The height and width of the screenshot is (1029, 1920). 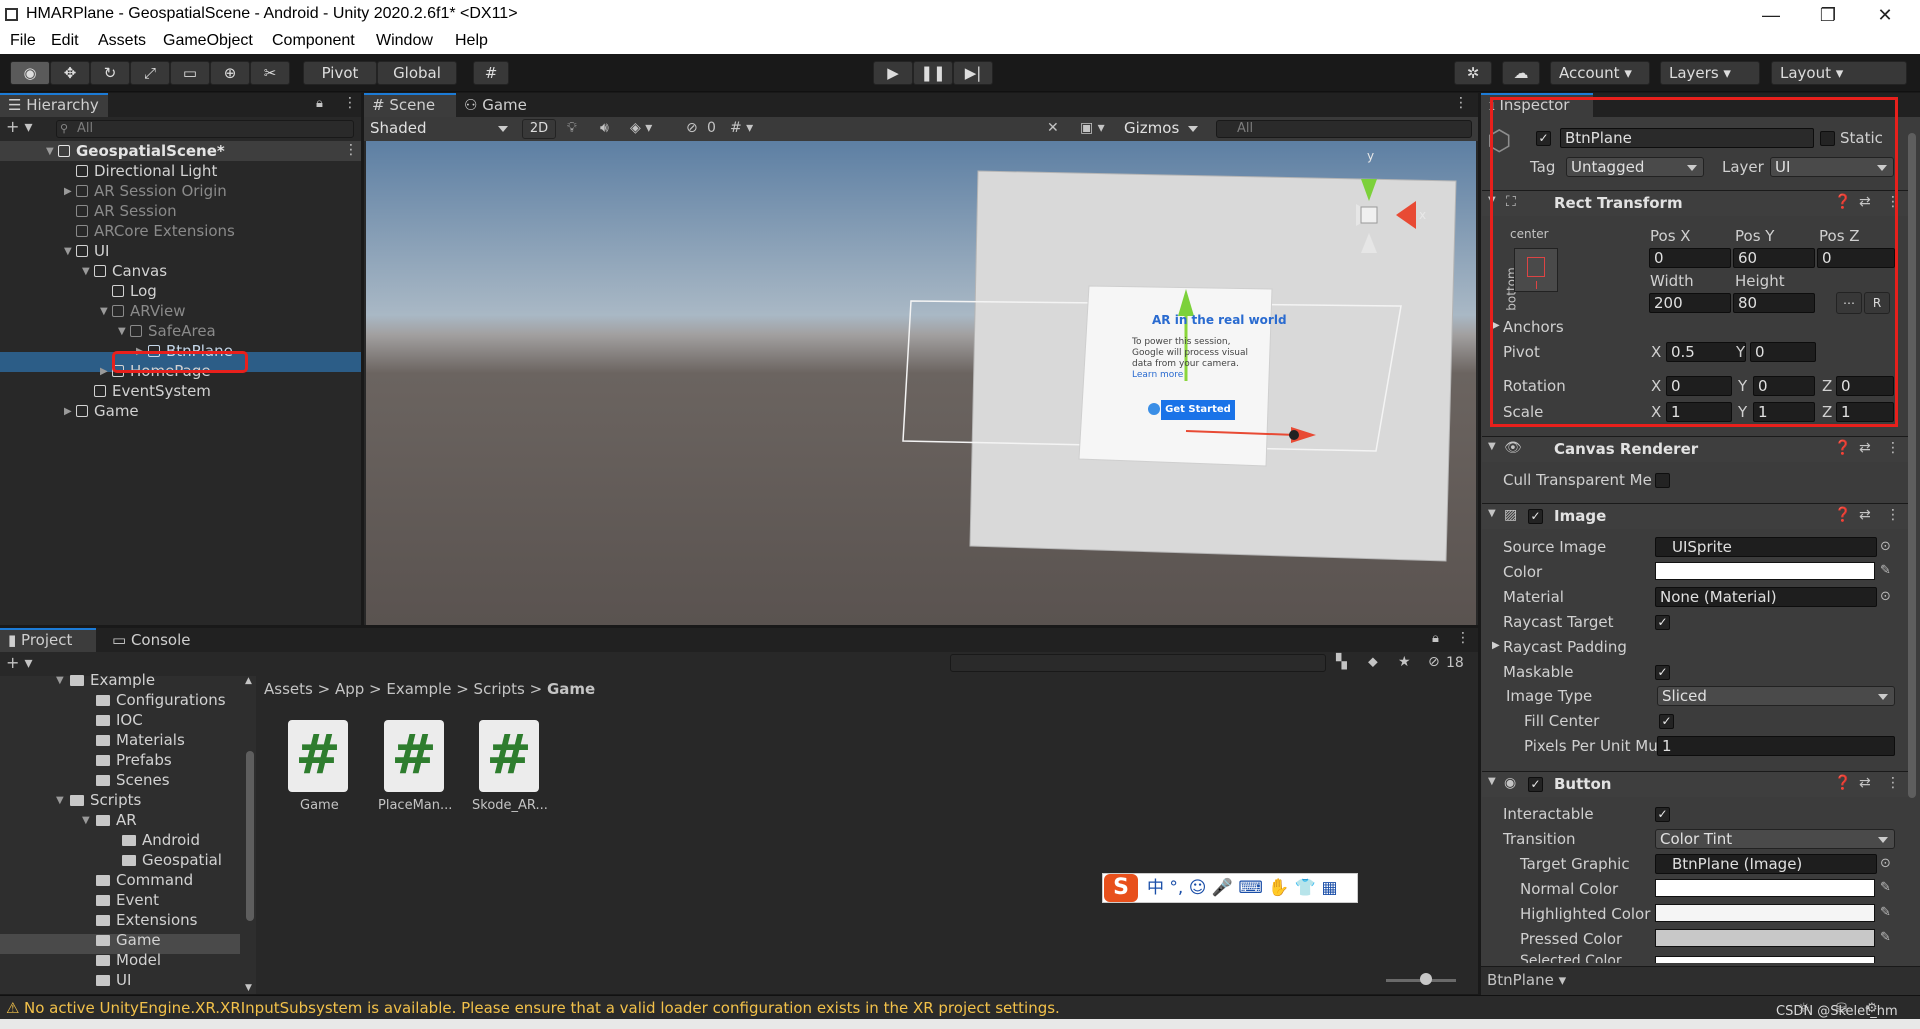 I want to click on game-tab: ⚇ Game, so click(x=496, y=105).